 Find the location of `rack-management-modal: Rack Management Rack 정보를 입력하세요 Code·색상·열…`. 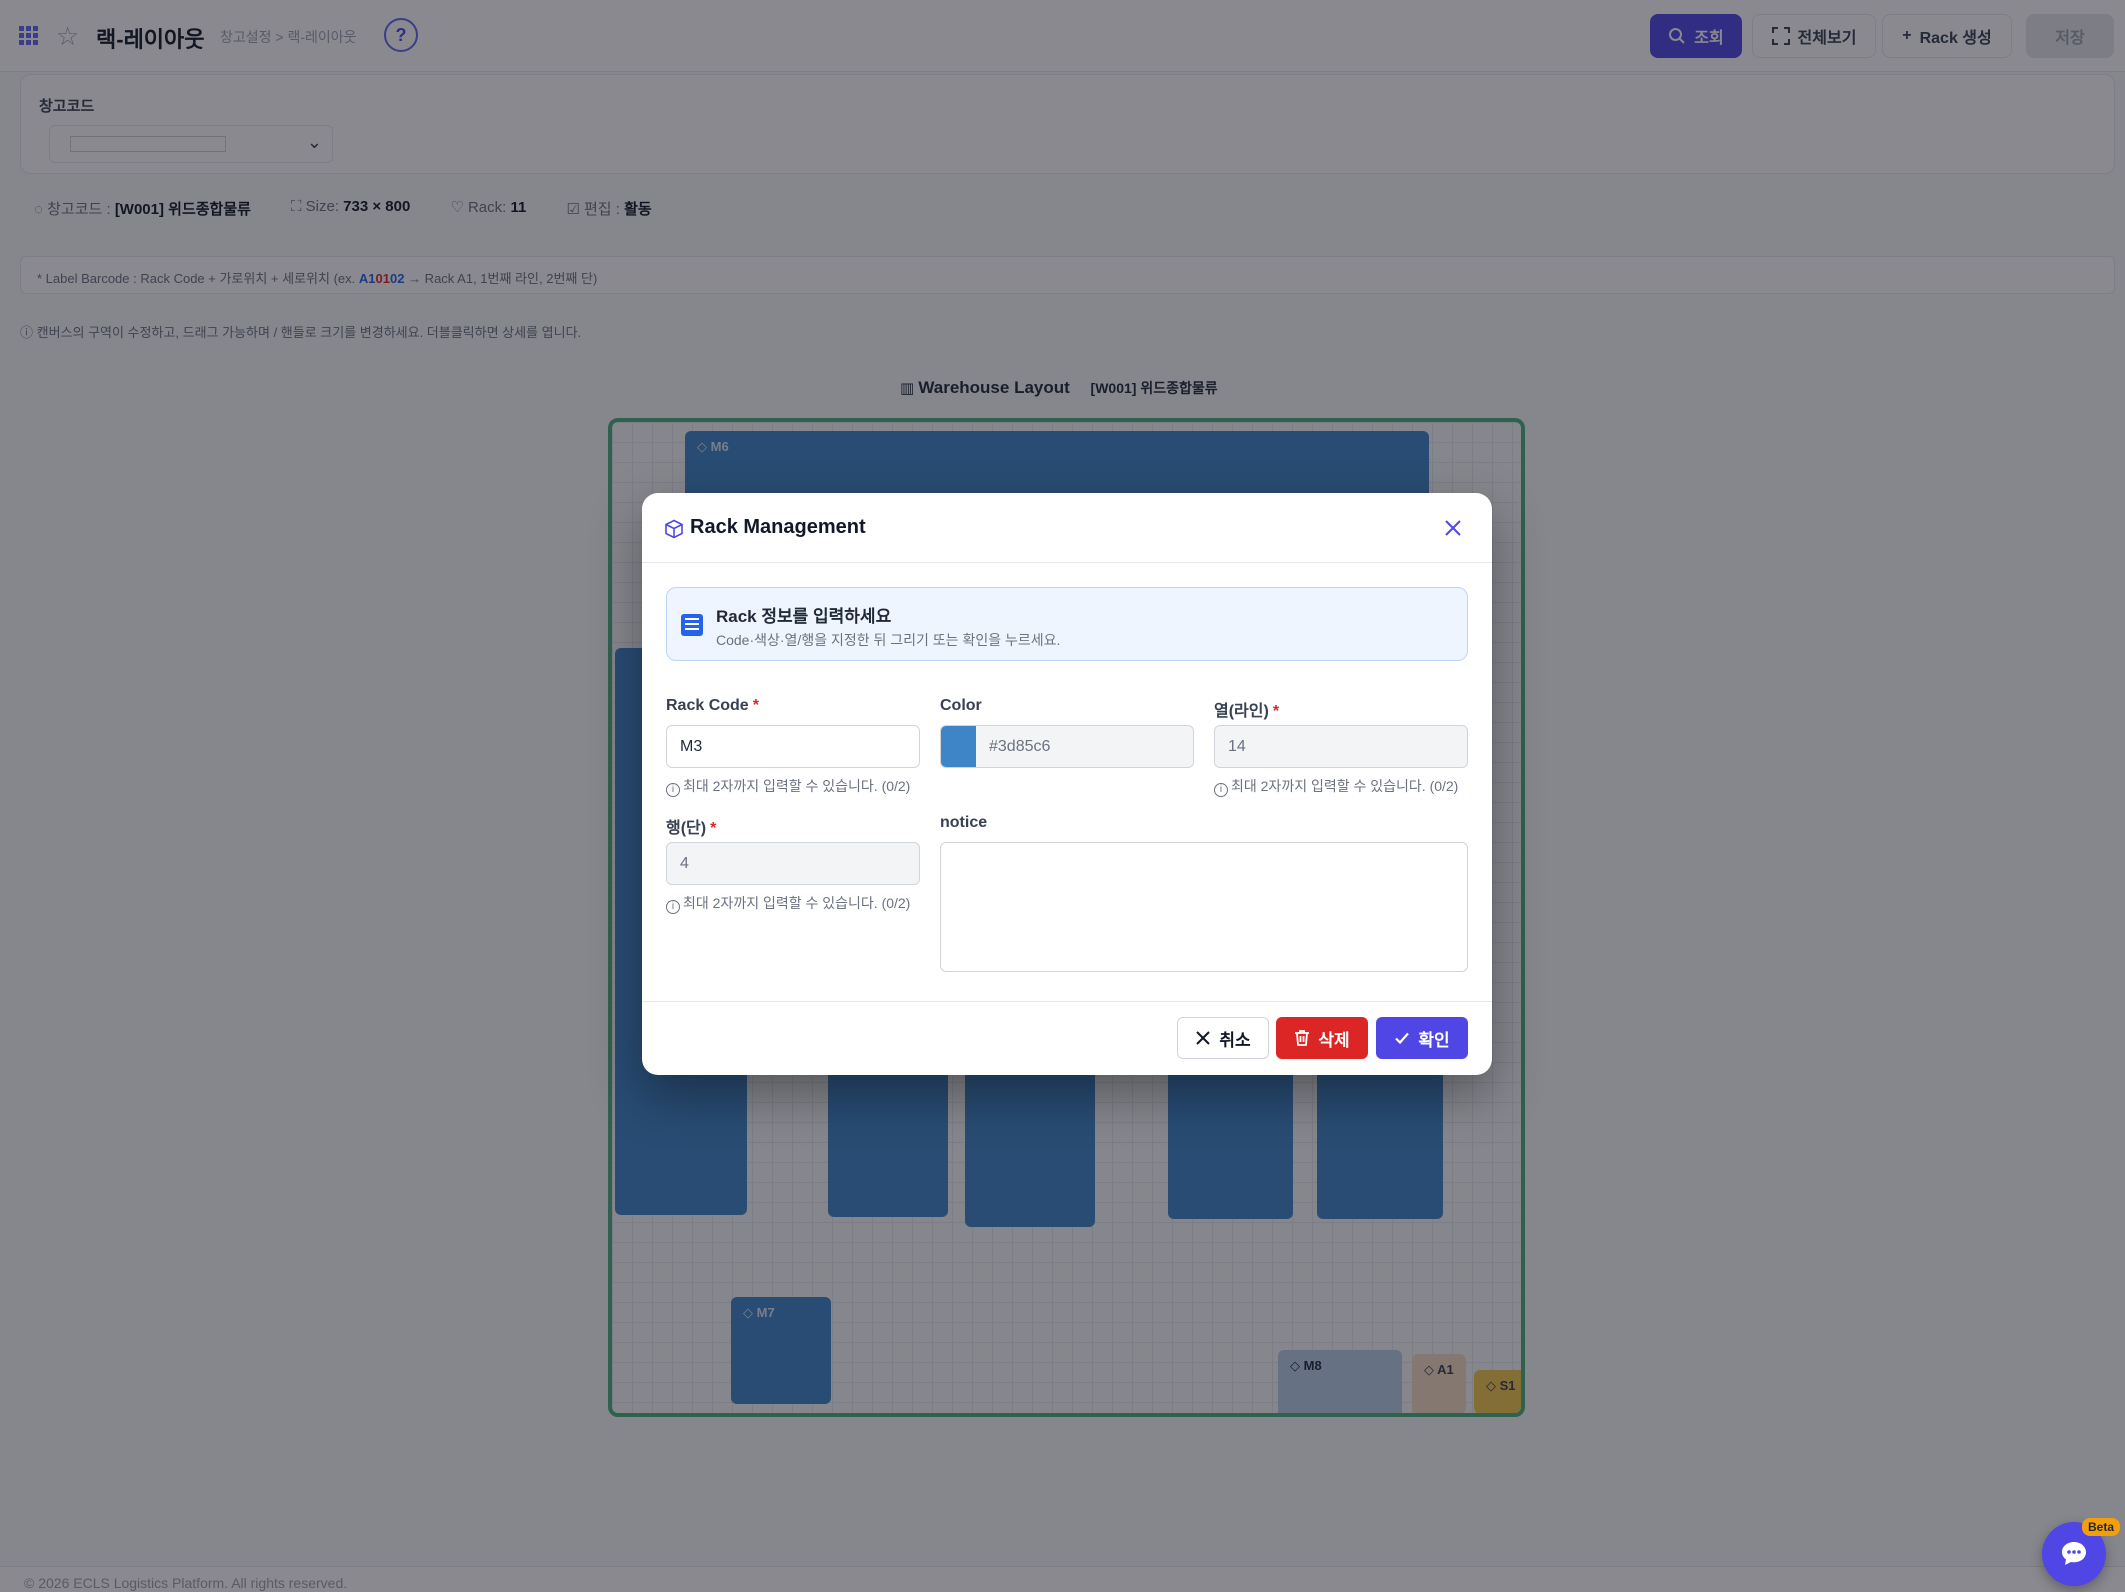

rack-management-modal: Rack Management Rack 정보를 입력하세요 Code·색상·열… is located at coordinates (1067, 784).